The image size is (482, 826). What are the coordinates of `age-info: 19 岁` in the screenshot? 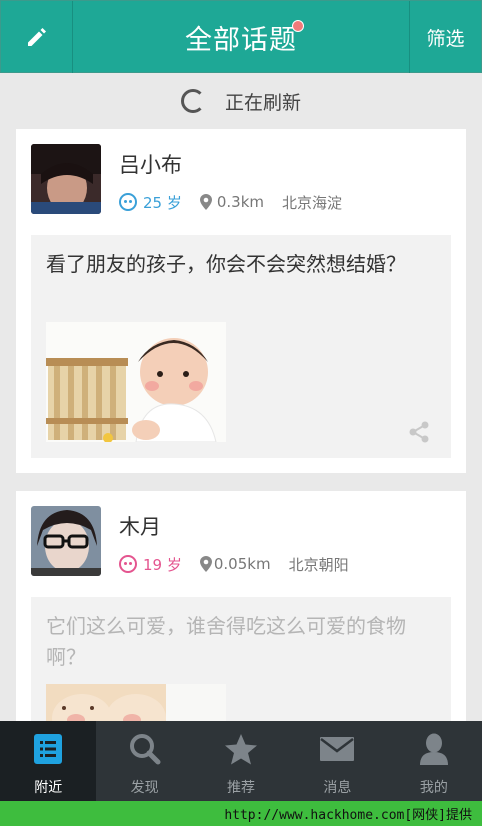 It's located at (150, 564).